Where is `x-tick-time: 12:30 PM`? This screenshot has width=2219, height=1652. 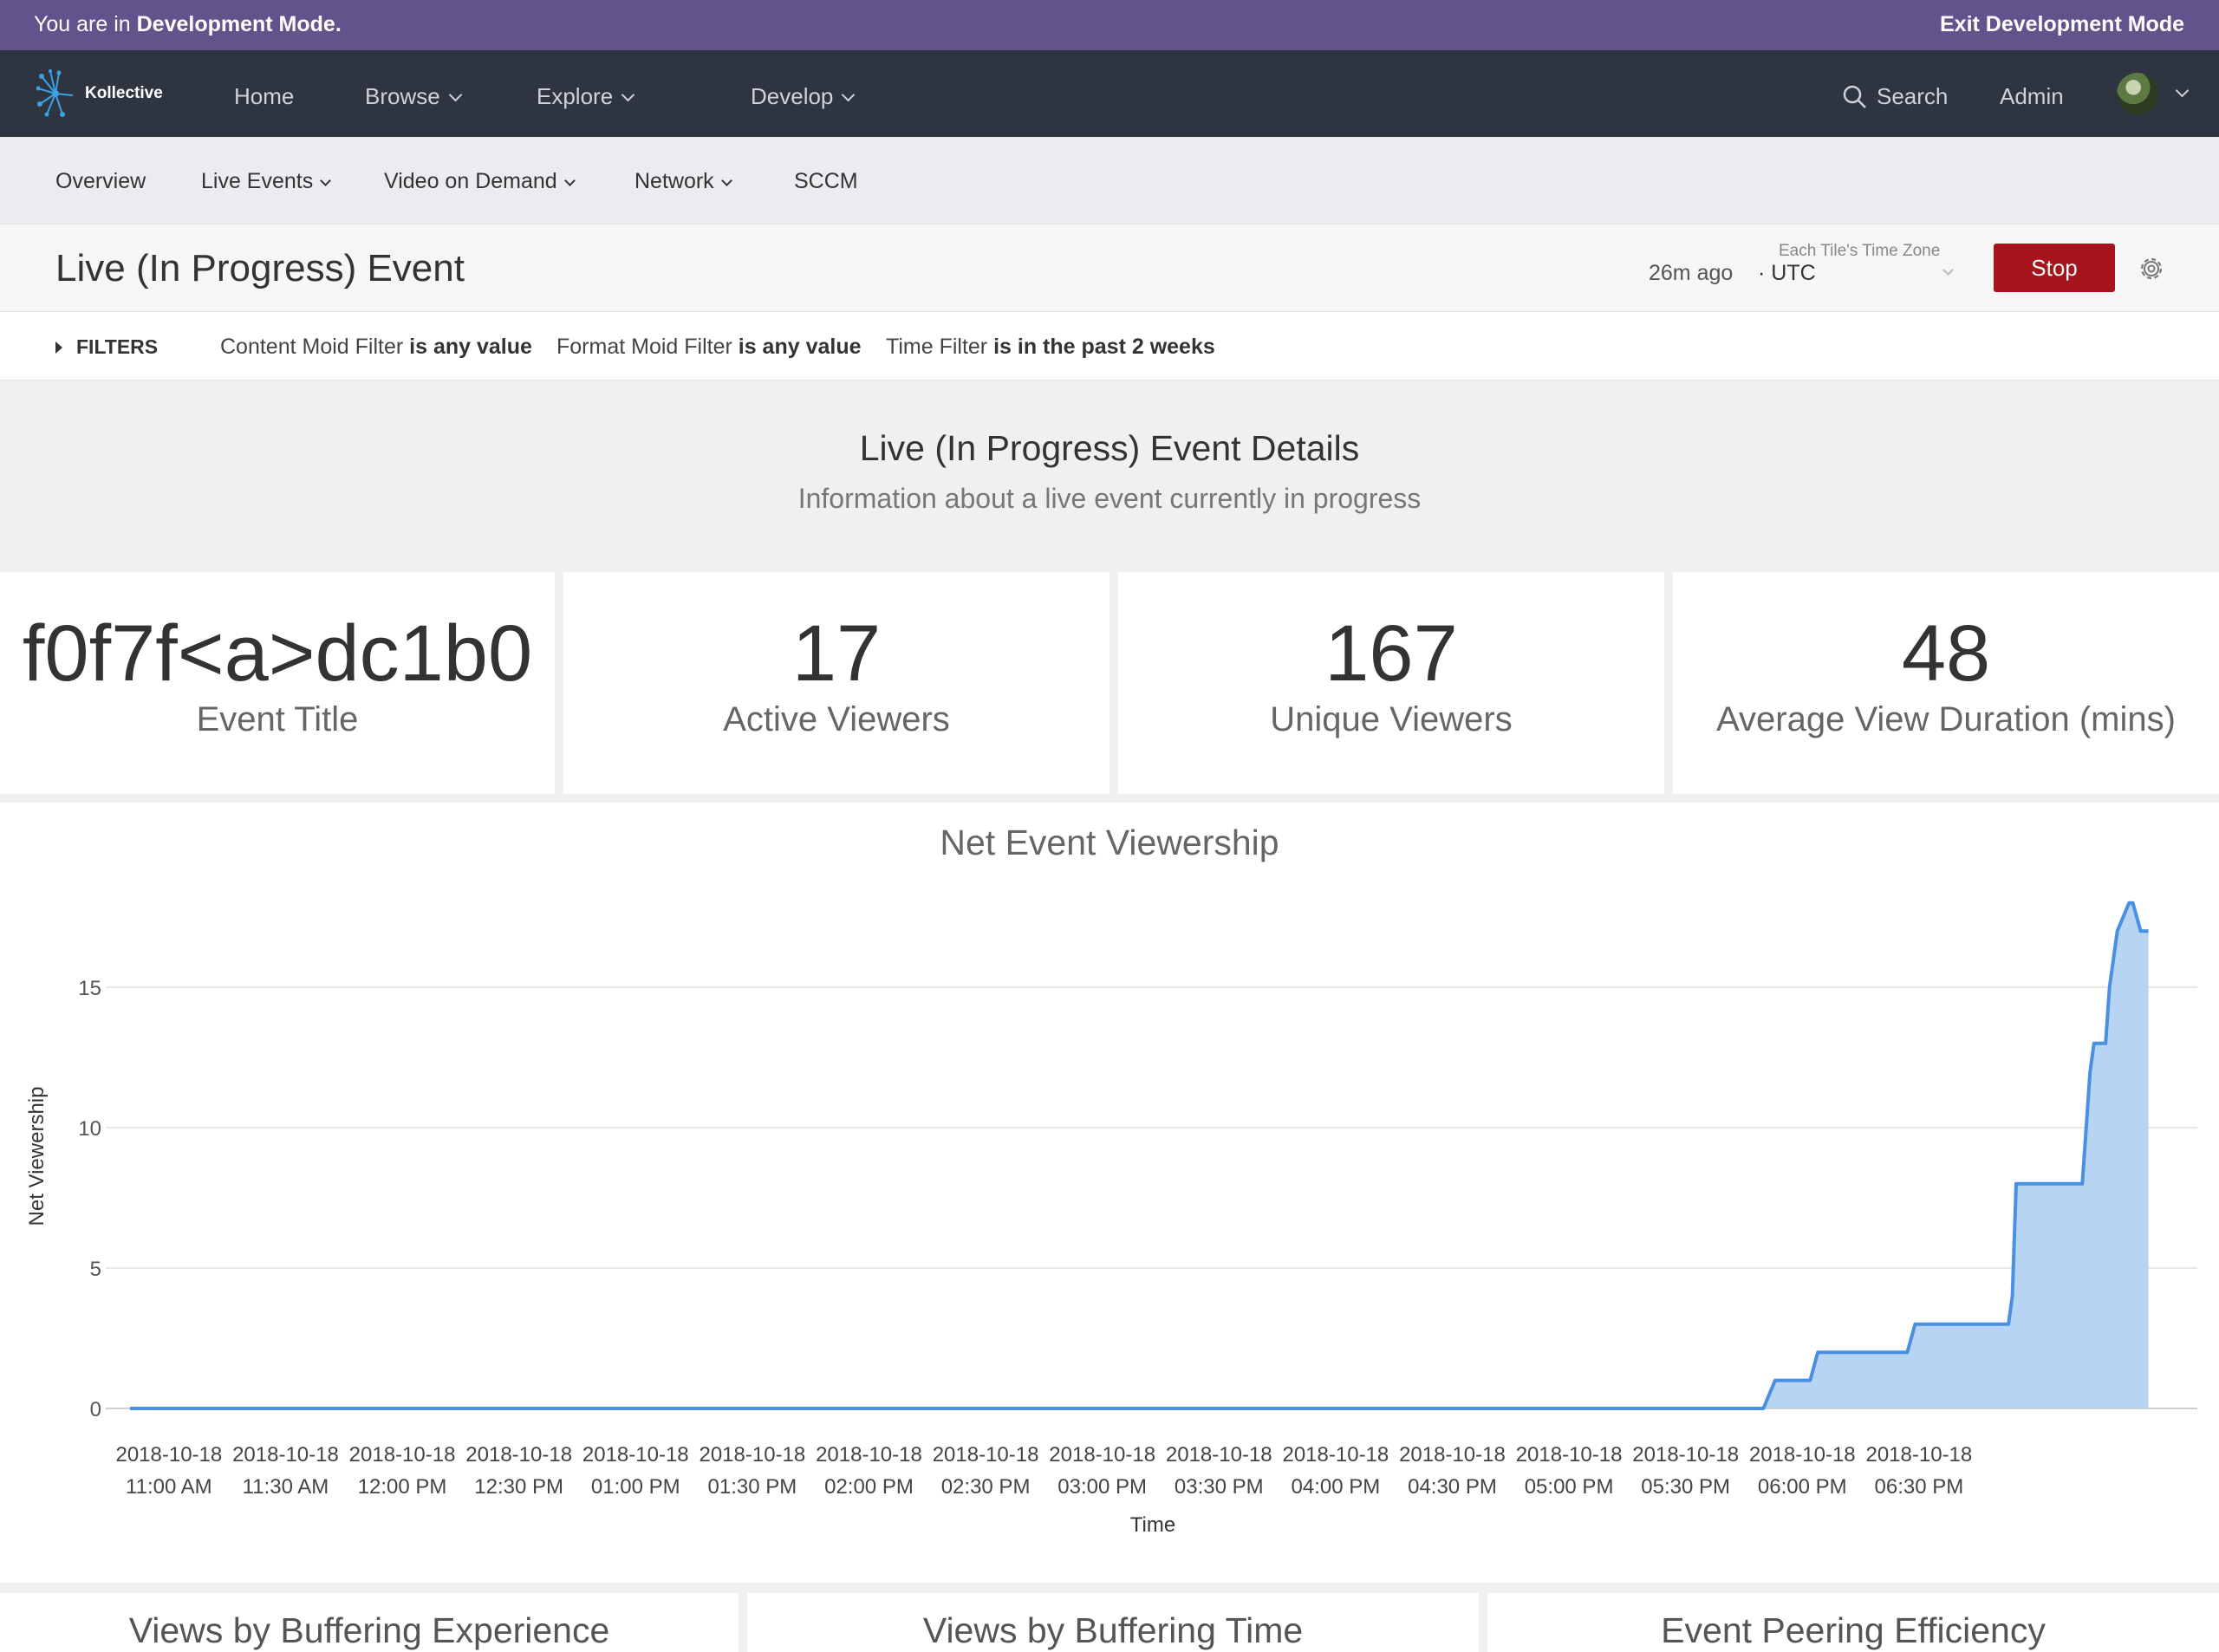 x-tick-time: 12:30 PM is located at coordinates (518, 1487).